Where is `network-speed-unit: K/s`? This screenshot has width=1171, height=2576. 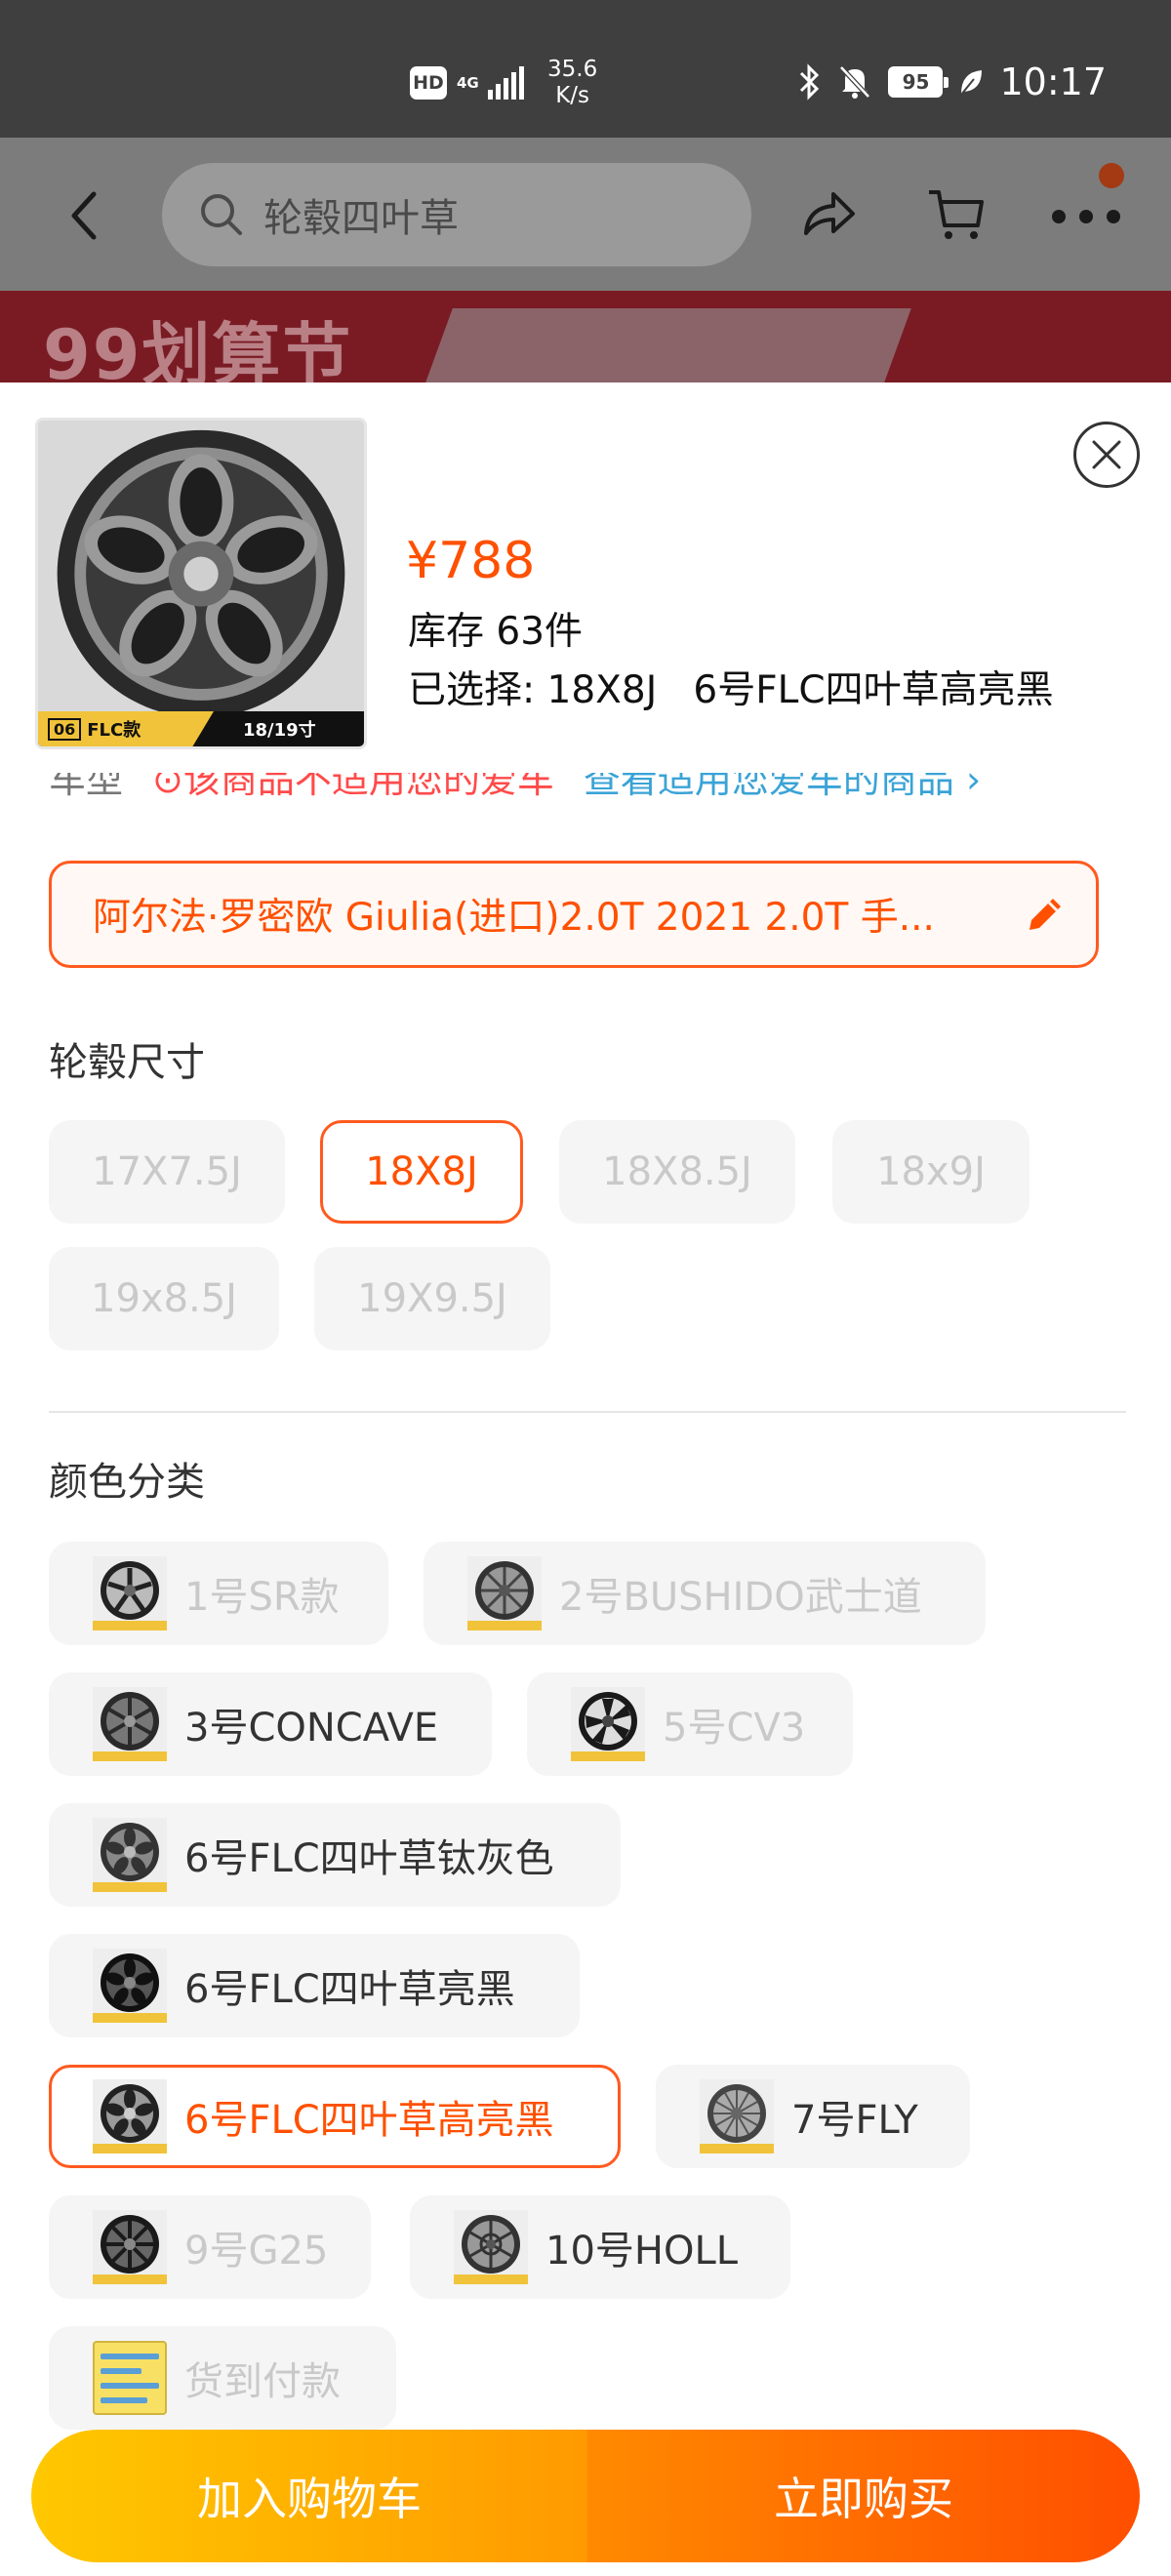 network-speed-unit: K/s is located at coordinates (572, 95).